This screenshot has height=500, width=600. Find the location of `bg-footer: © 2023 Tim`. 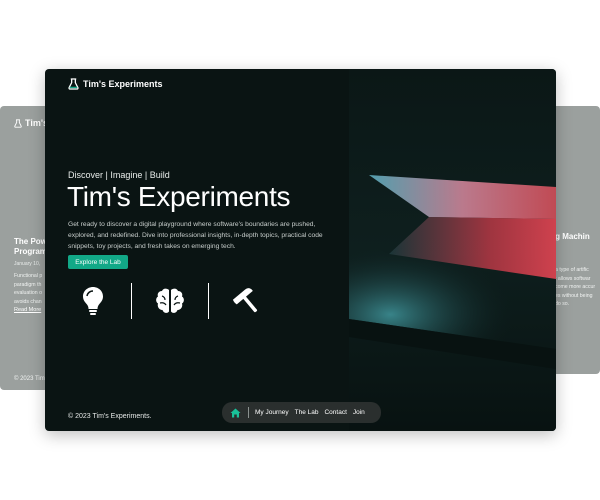

bg-footer: © 2023 Tim is located at coordinates (29, 379).